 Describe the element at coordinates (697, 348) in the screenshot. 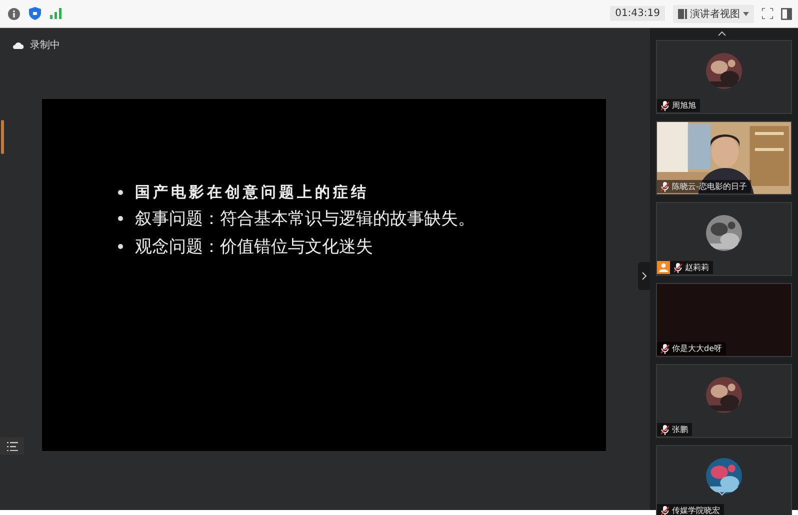

I see `participant-name: 你是大大de呀` at that location.